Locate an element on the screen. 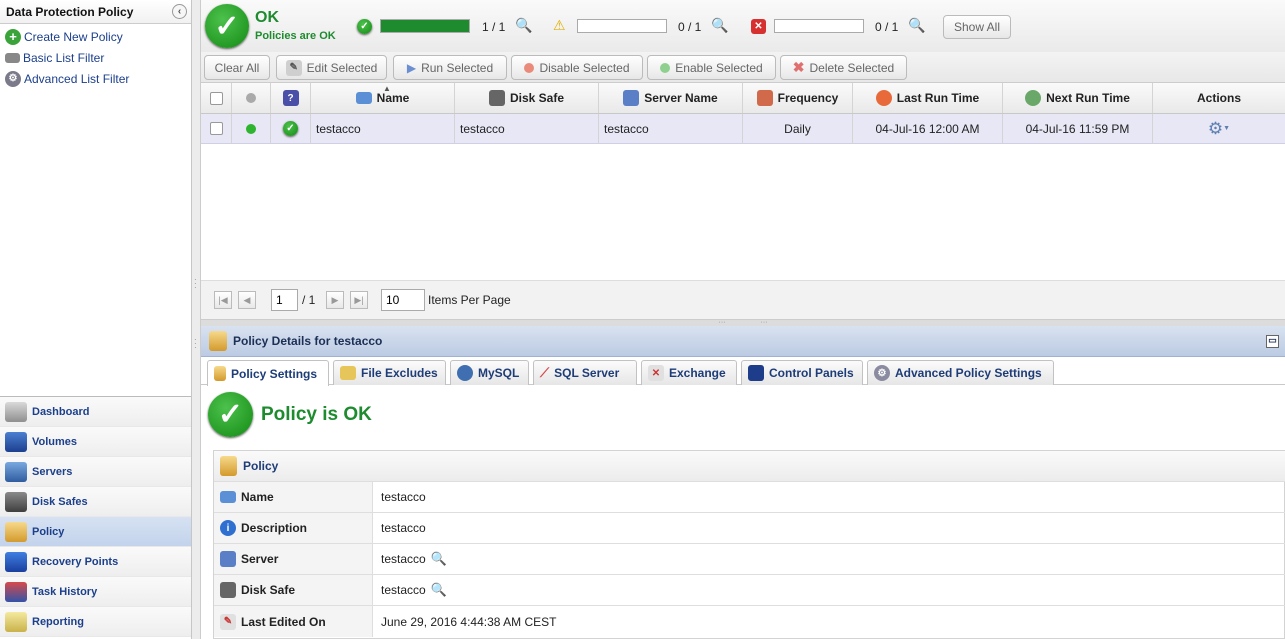 The width and height of the screenshot is (1285, 639). row-ok-icon: ✓ is located at coordinates (290, 128).